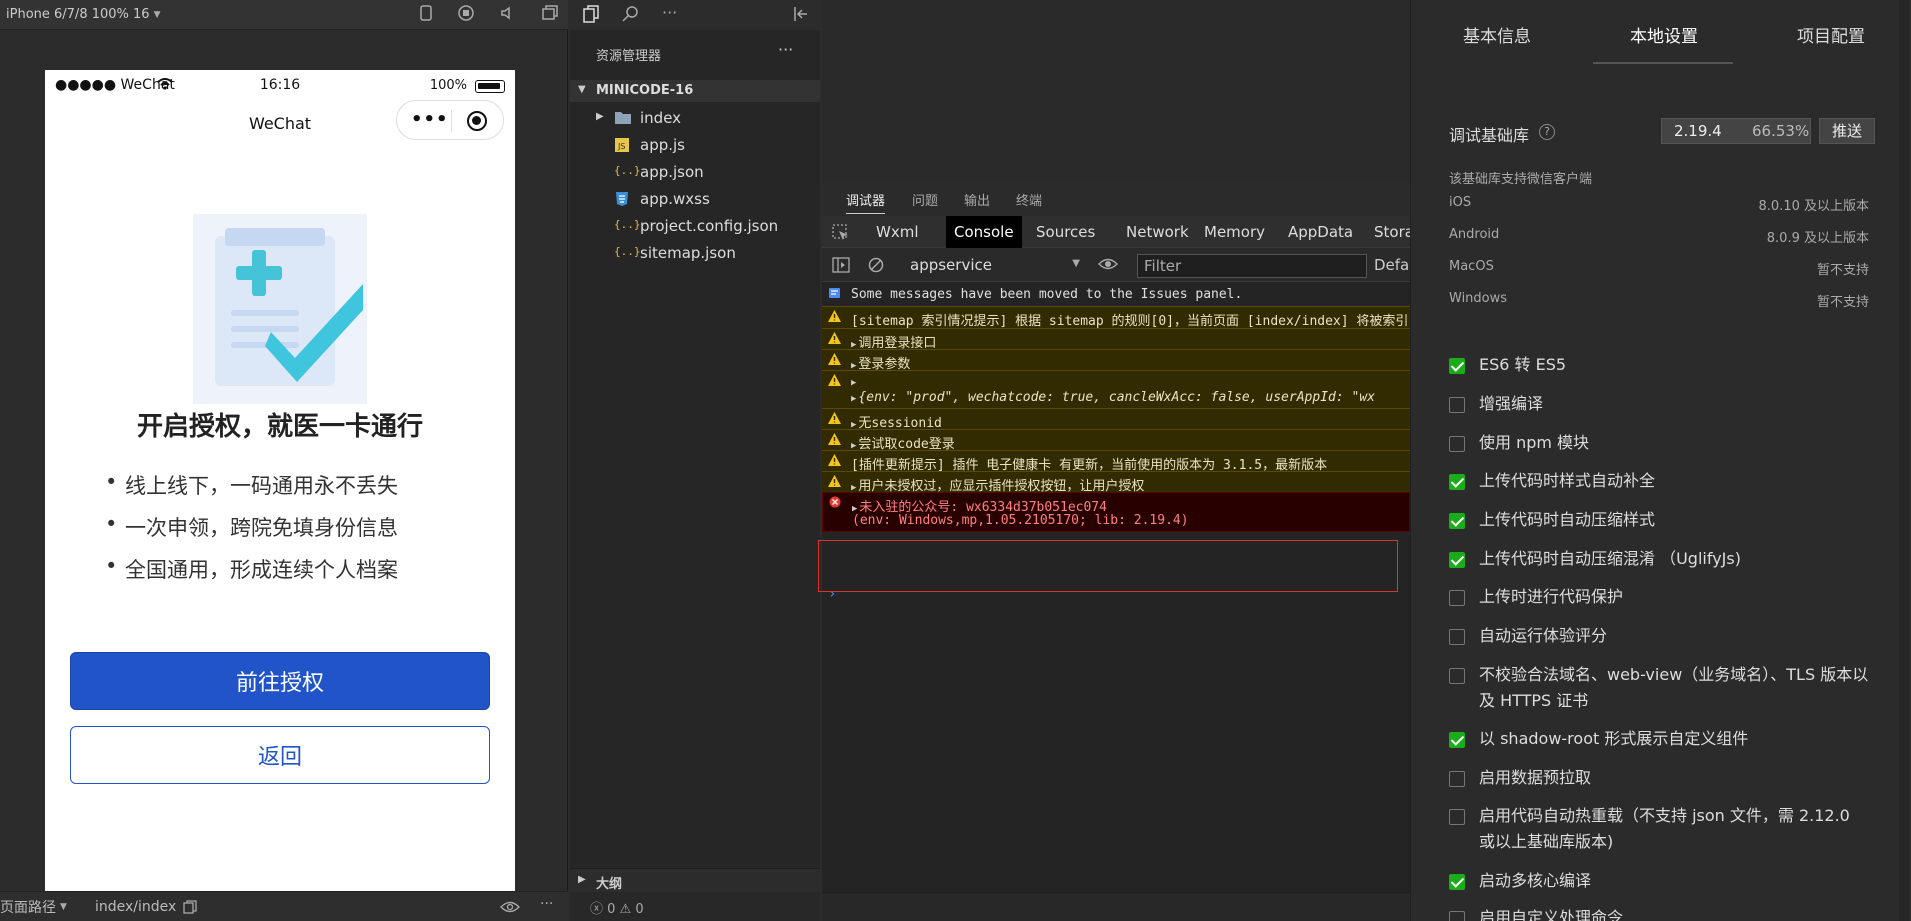 The width and height of the screenshot is (1911, 921). I want to click on option-skip-domain-check: 不校验合法域名、web-view（业务域名）、TLS 版本以及 HTTPS 证书, so click(1659, 688).